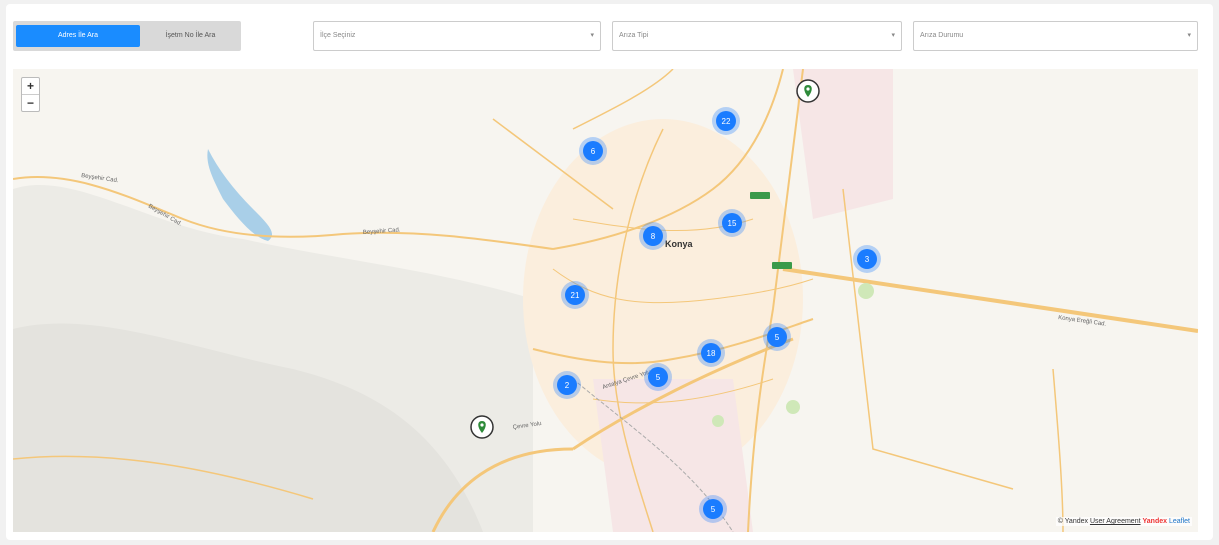 The image size is (1219, 545). I want to click on cluster-count: 6, so click(593, 151).